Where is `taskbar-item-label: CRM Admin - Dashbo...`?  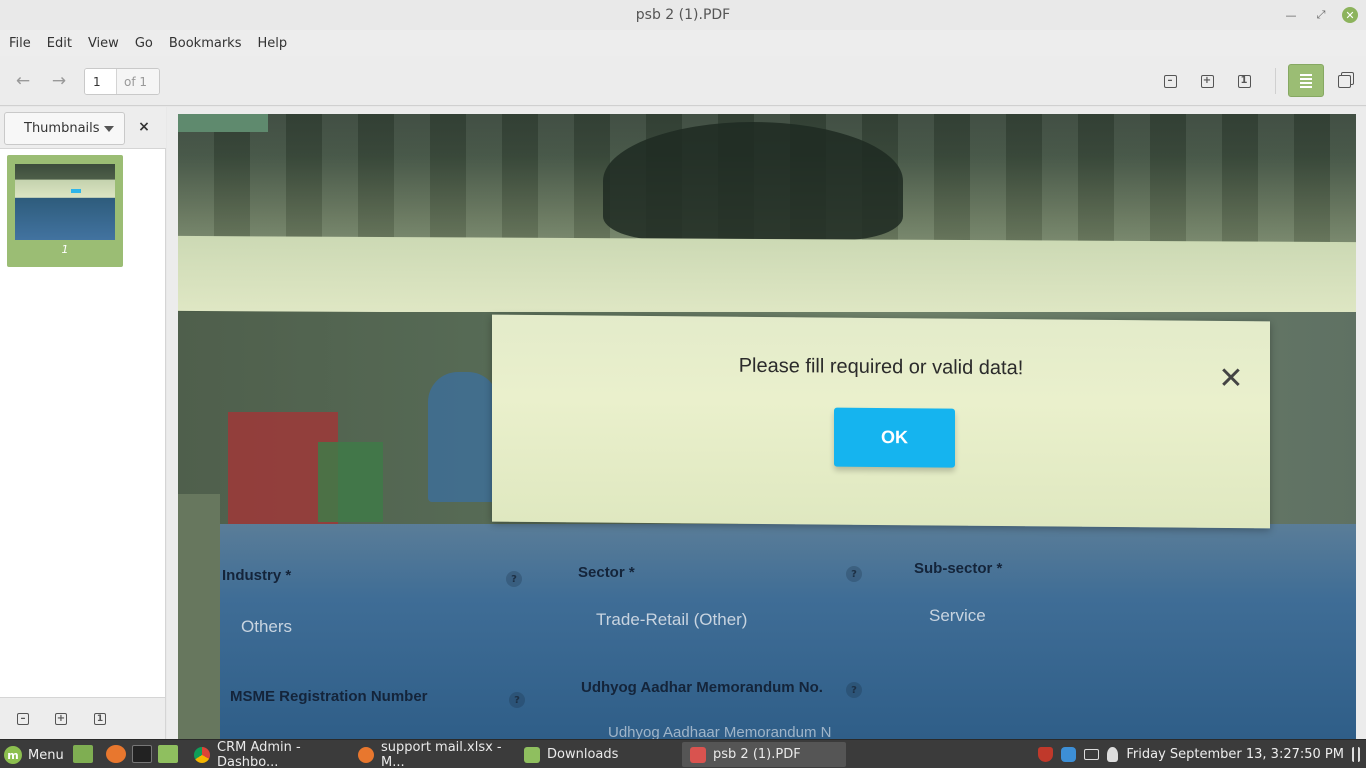
taskbar-item-label: CRM Admin - Dashbo... is located at coordinates (259, 753).